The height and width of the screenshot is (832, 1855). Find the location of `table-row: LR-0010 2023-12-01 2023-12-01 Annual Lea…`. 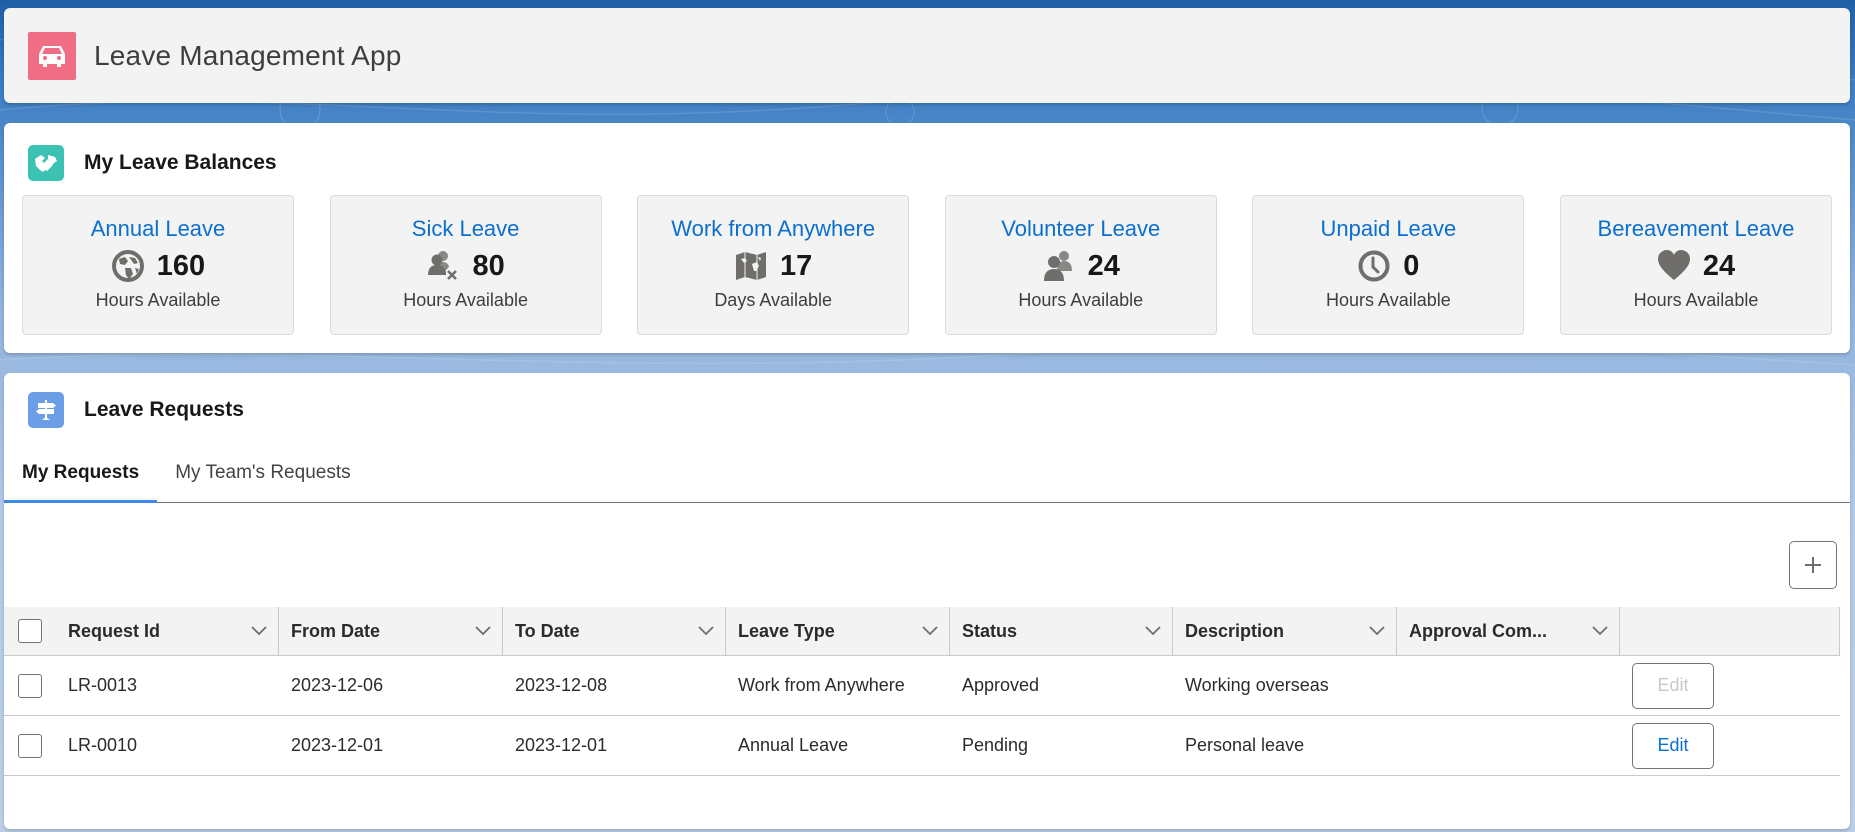

table-row: LR-0010 2023-12-01 2023-12-01 Annual Lea… is located at coordinates (922, 746).